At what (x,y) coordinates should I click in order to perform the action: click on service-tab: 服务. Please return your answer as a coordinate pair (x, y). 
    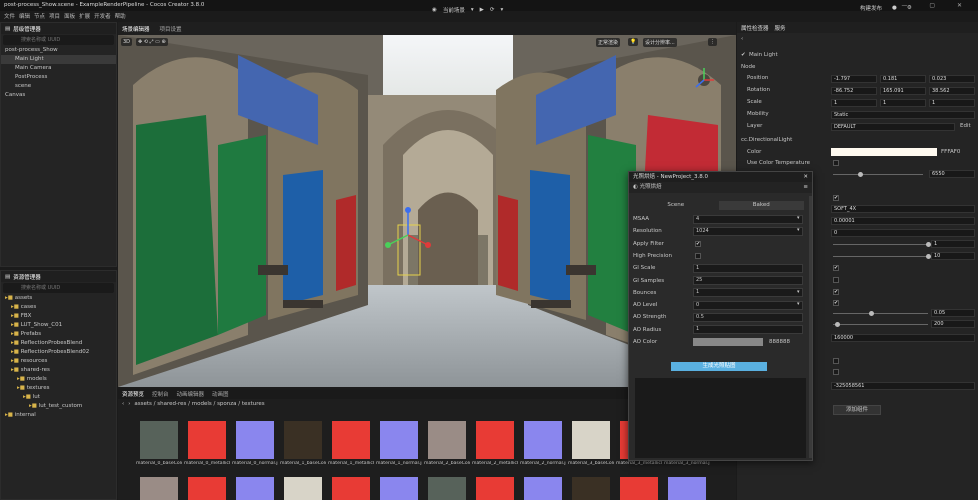
    Looking at the image, I should click on (780, 28).